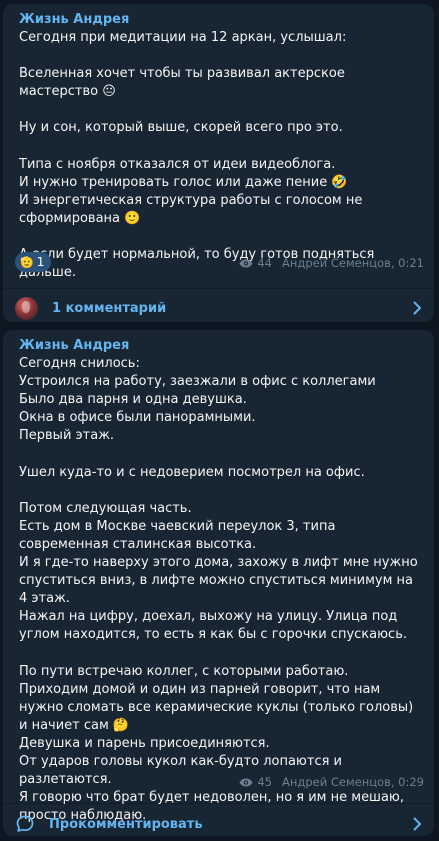 The width and height of the screenshot is (439, 841). I want to click on comments-label: Прокомментировать, so click(126, 824).